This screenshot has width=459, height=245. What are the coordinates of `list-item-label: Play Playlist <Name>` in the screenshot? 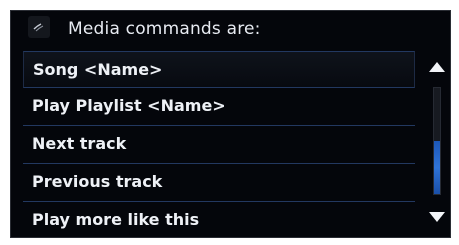 It's located at (129, 105).